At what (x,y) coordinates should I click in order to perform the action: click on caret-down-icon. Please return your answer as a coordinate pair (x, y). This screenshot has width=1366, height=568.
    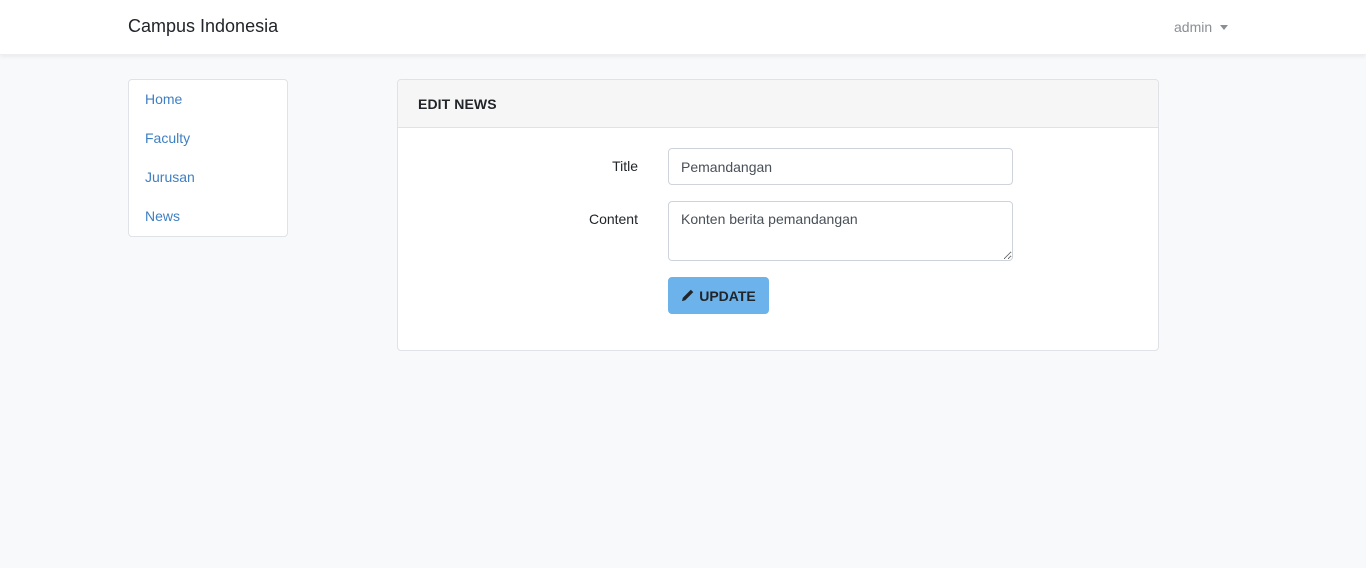
    Looking at the image, I should click on (1224, 27).